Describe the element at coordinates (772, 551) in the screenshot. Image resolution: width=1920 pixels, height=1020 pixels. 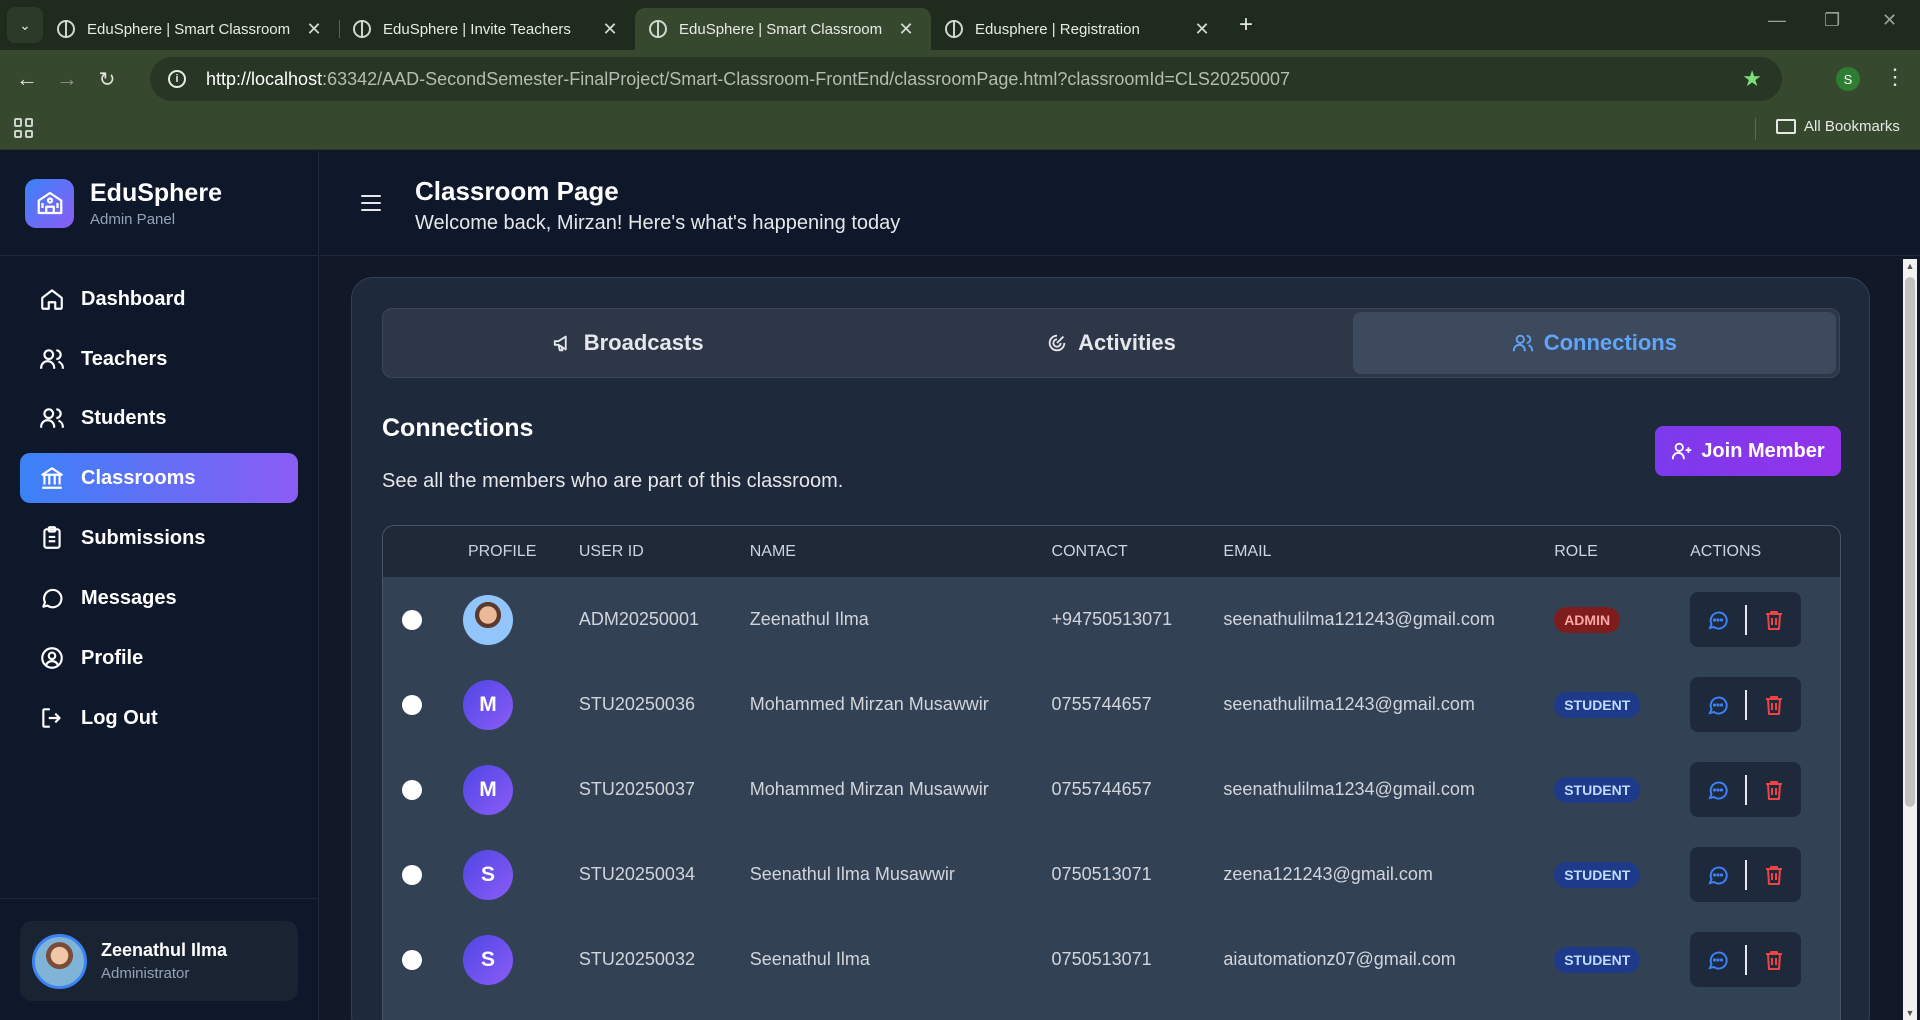
I see `column-header: NAME` at that location.